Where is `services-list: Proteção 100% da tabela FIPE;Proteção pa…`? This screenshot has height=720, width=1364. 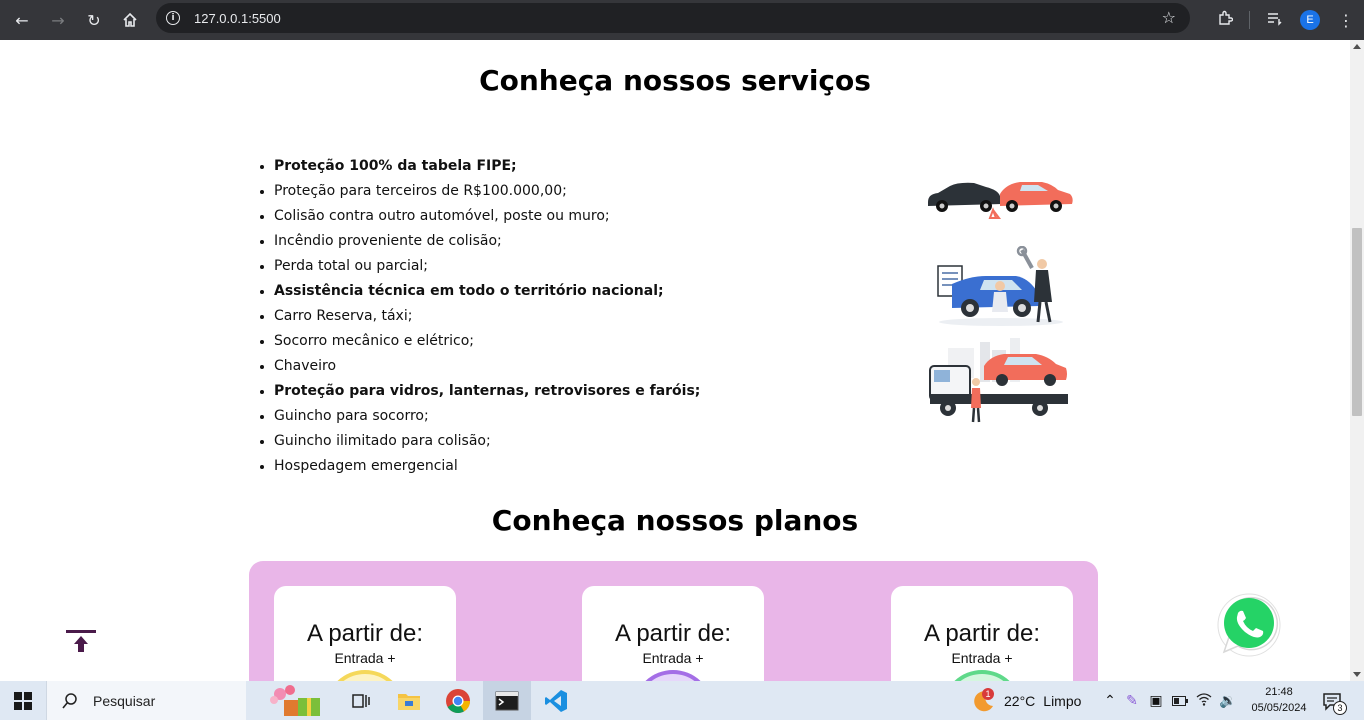
services-list: Proteção 100% da tabela FIPE;Proteção pa… is located at coordinates (487, 316).